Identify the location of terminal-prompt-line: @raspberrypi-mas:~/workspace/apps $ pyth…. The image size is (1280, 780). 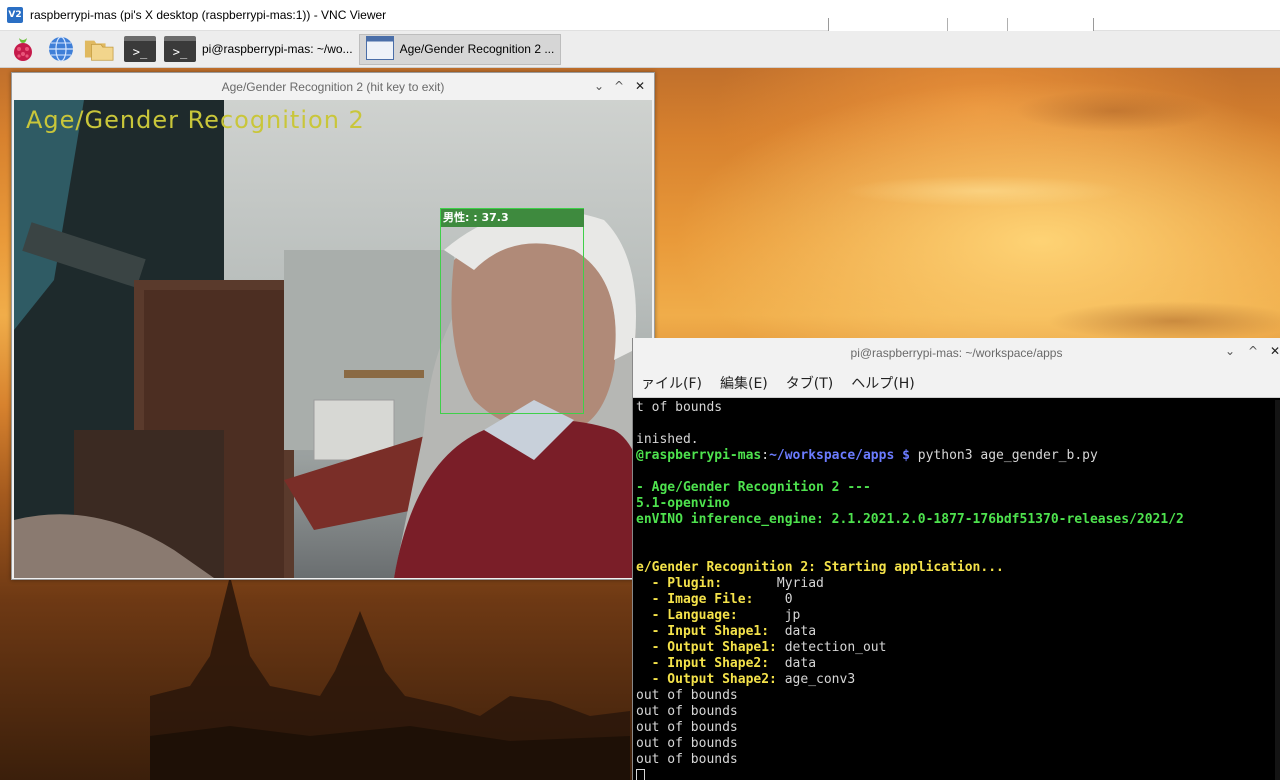
(956, 456).